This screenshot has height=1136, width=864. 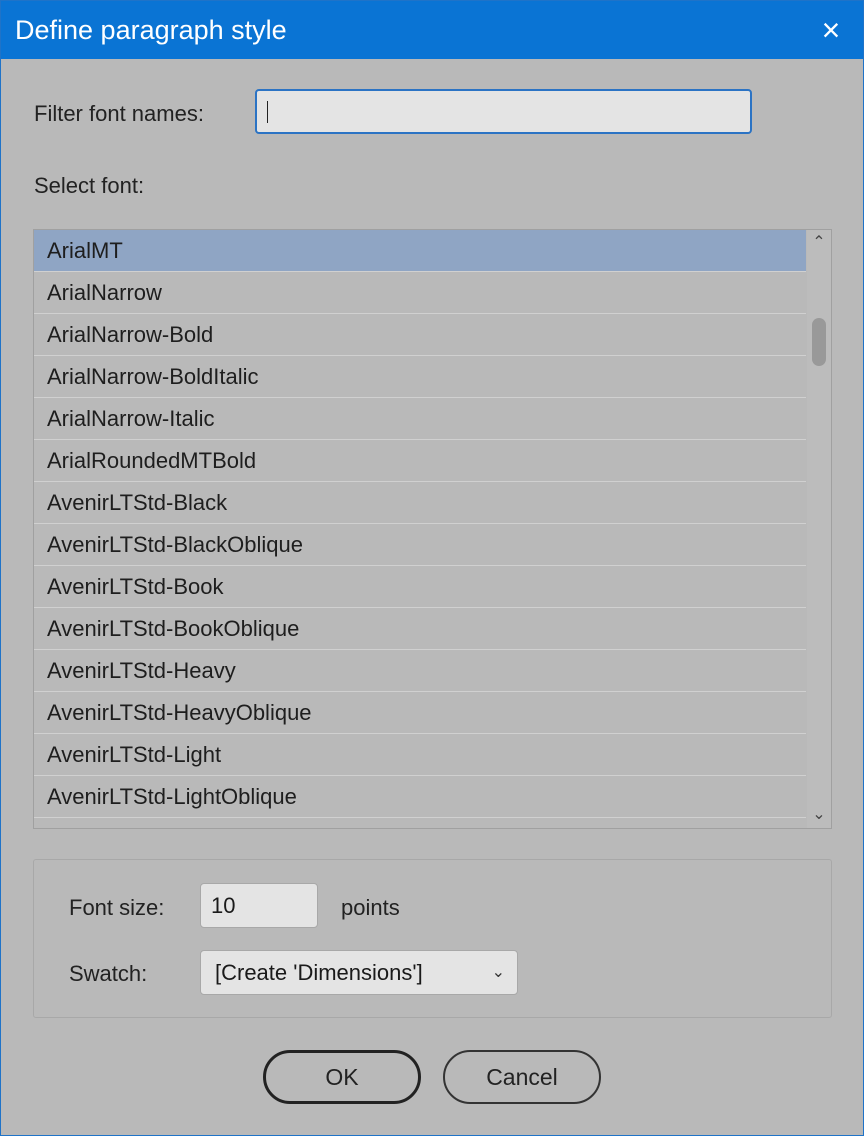 I want to click on scrollbar: ⌃ ⌄, so click(x=819, y=529).